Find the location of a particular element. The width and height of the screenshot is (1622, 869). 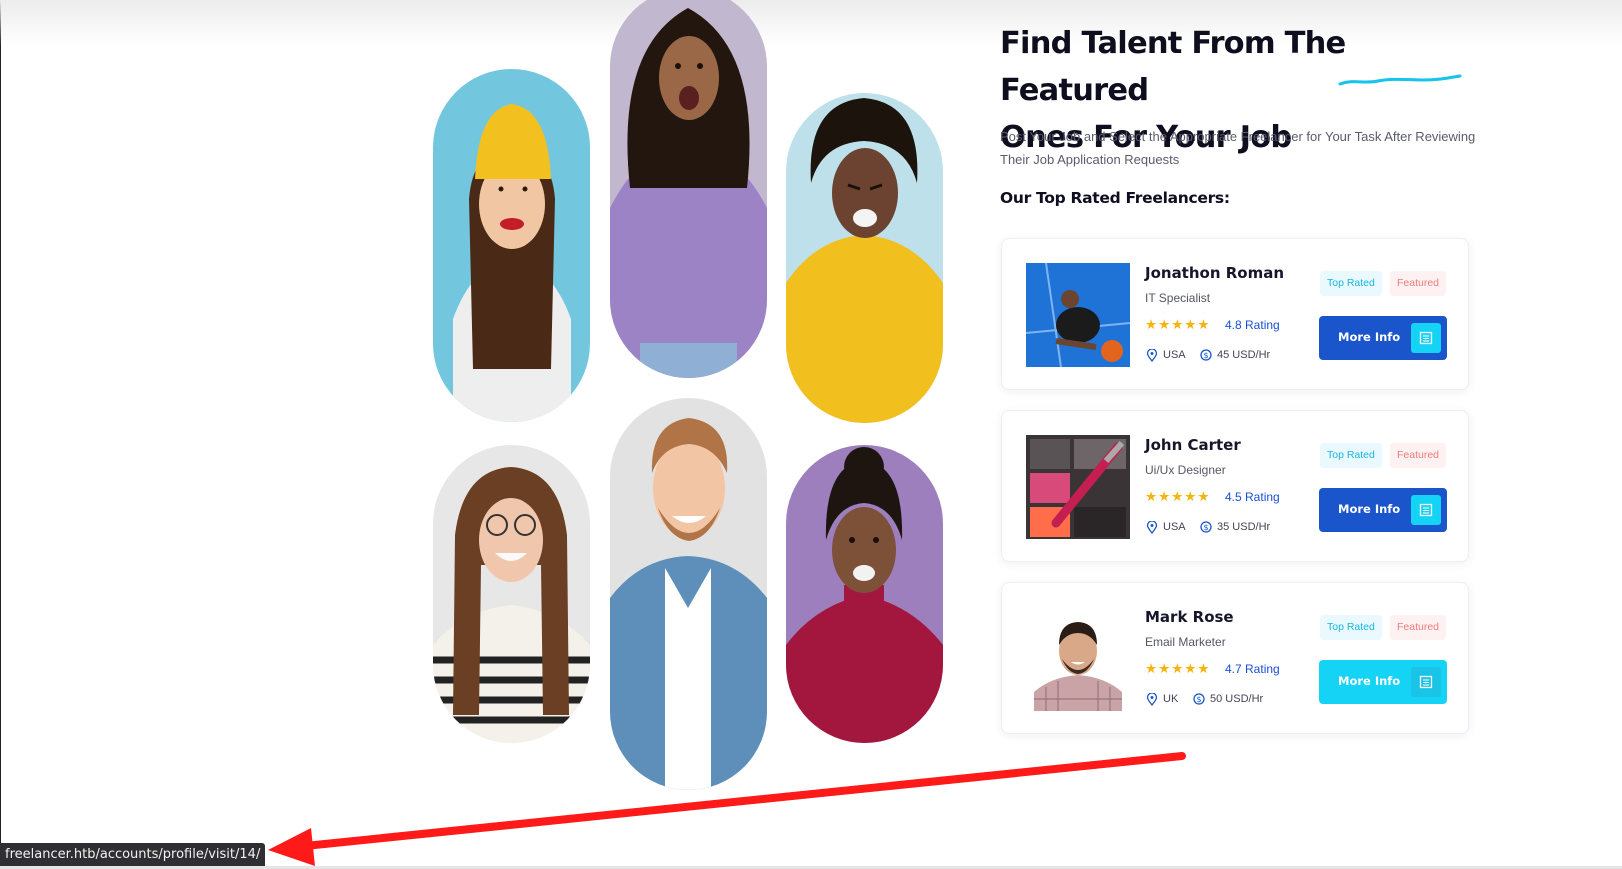

location-text: UK is located at coordinates (1171, 699).